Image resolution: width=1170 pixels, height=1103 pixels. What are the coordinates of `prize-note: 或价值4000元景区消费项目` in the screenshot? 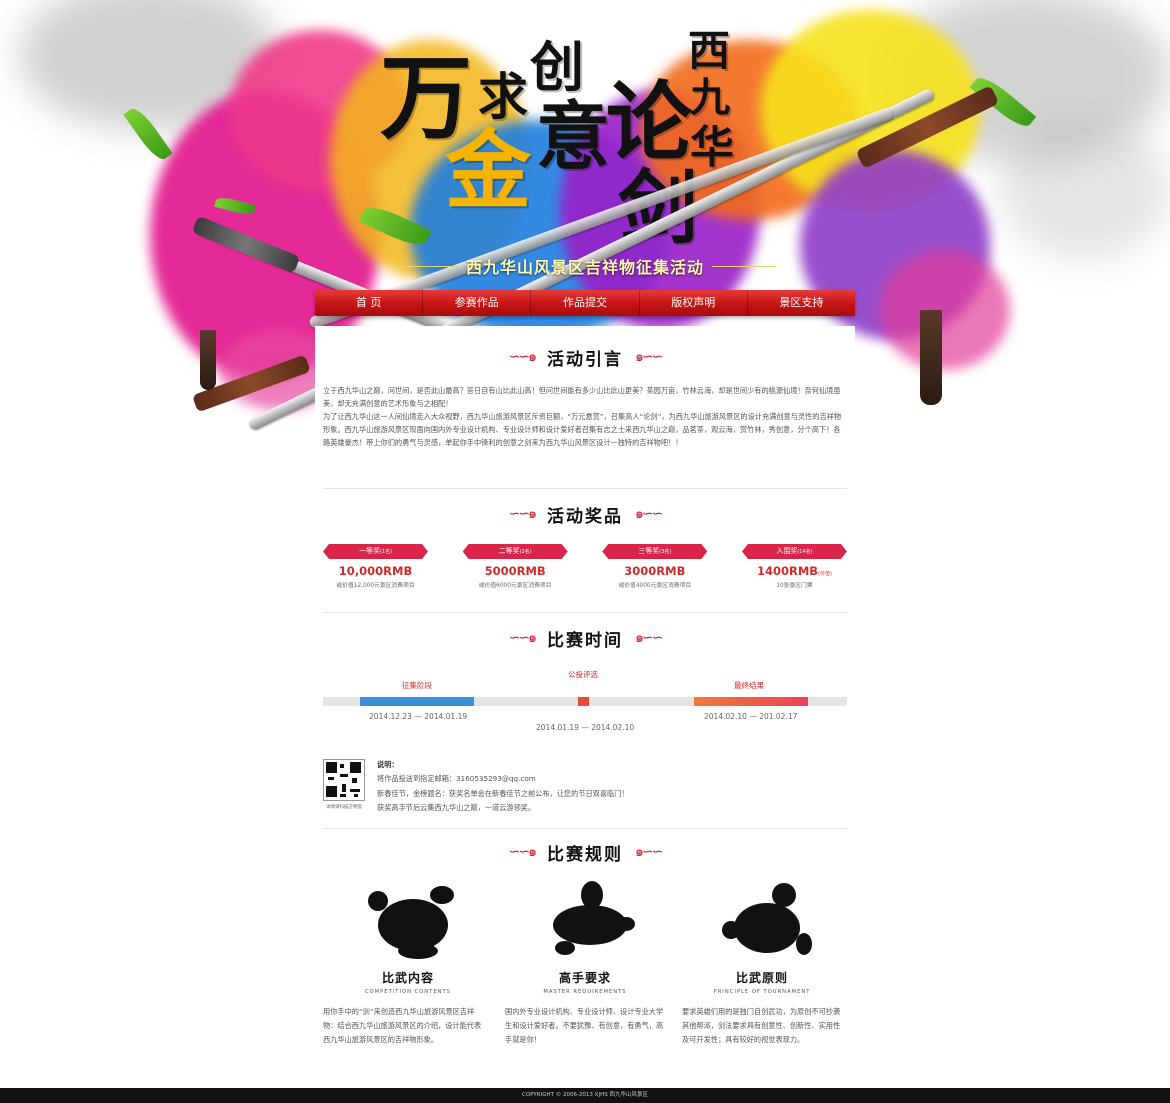 It's located at (655, 586).